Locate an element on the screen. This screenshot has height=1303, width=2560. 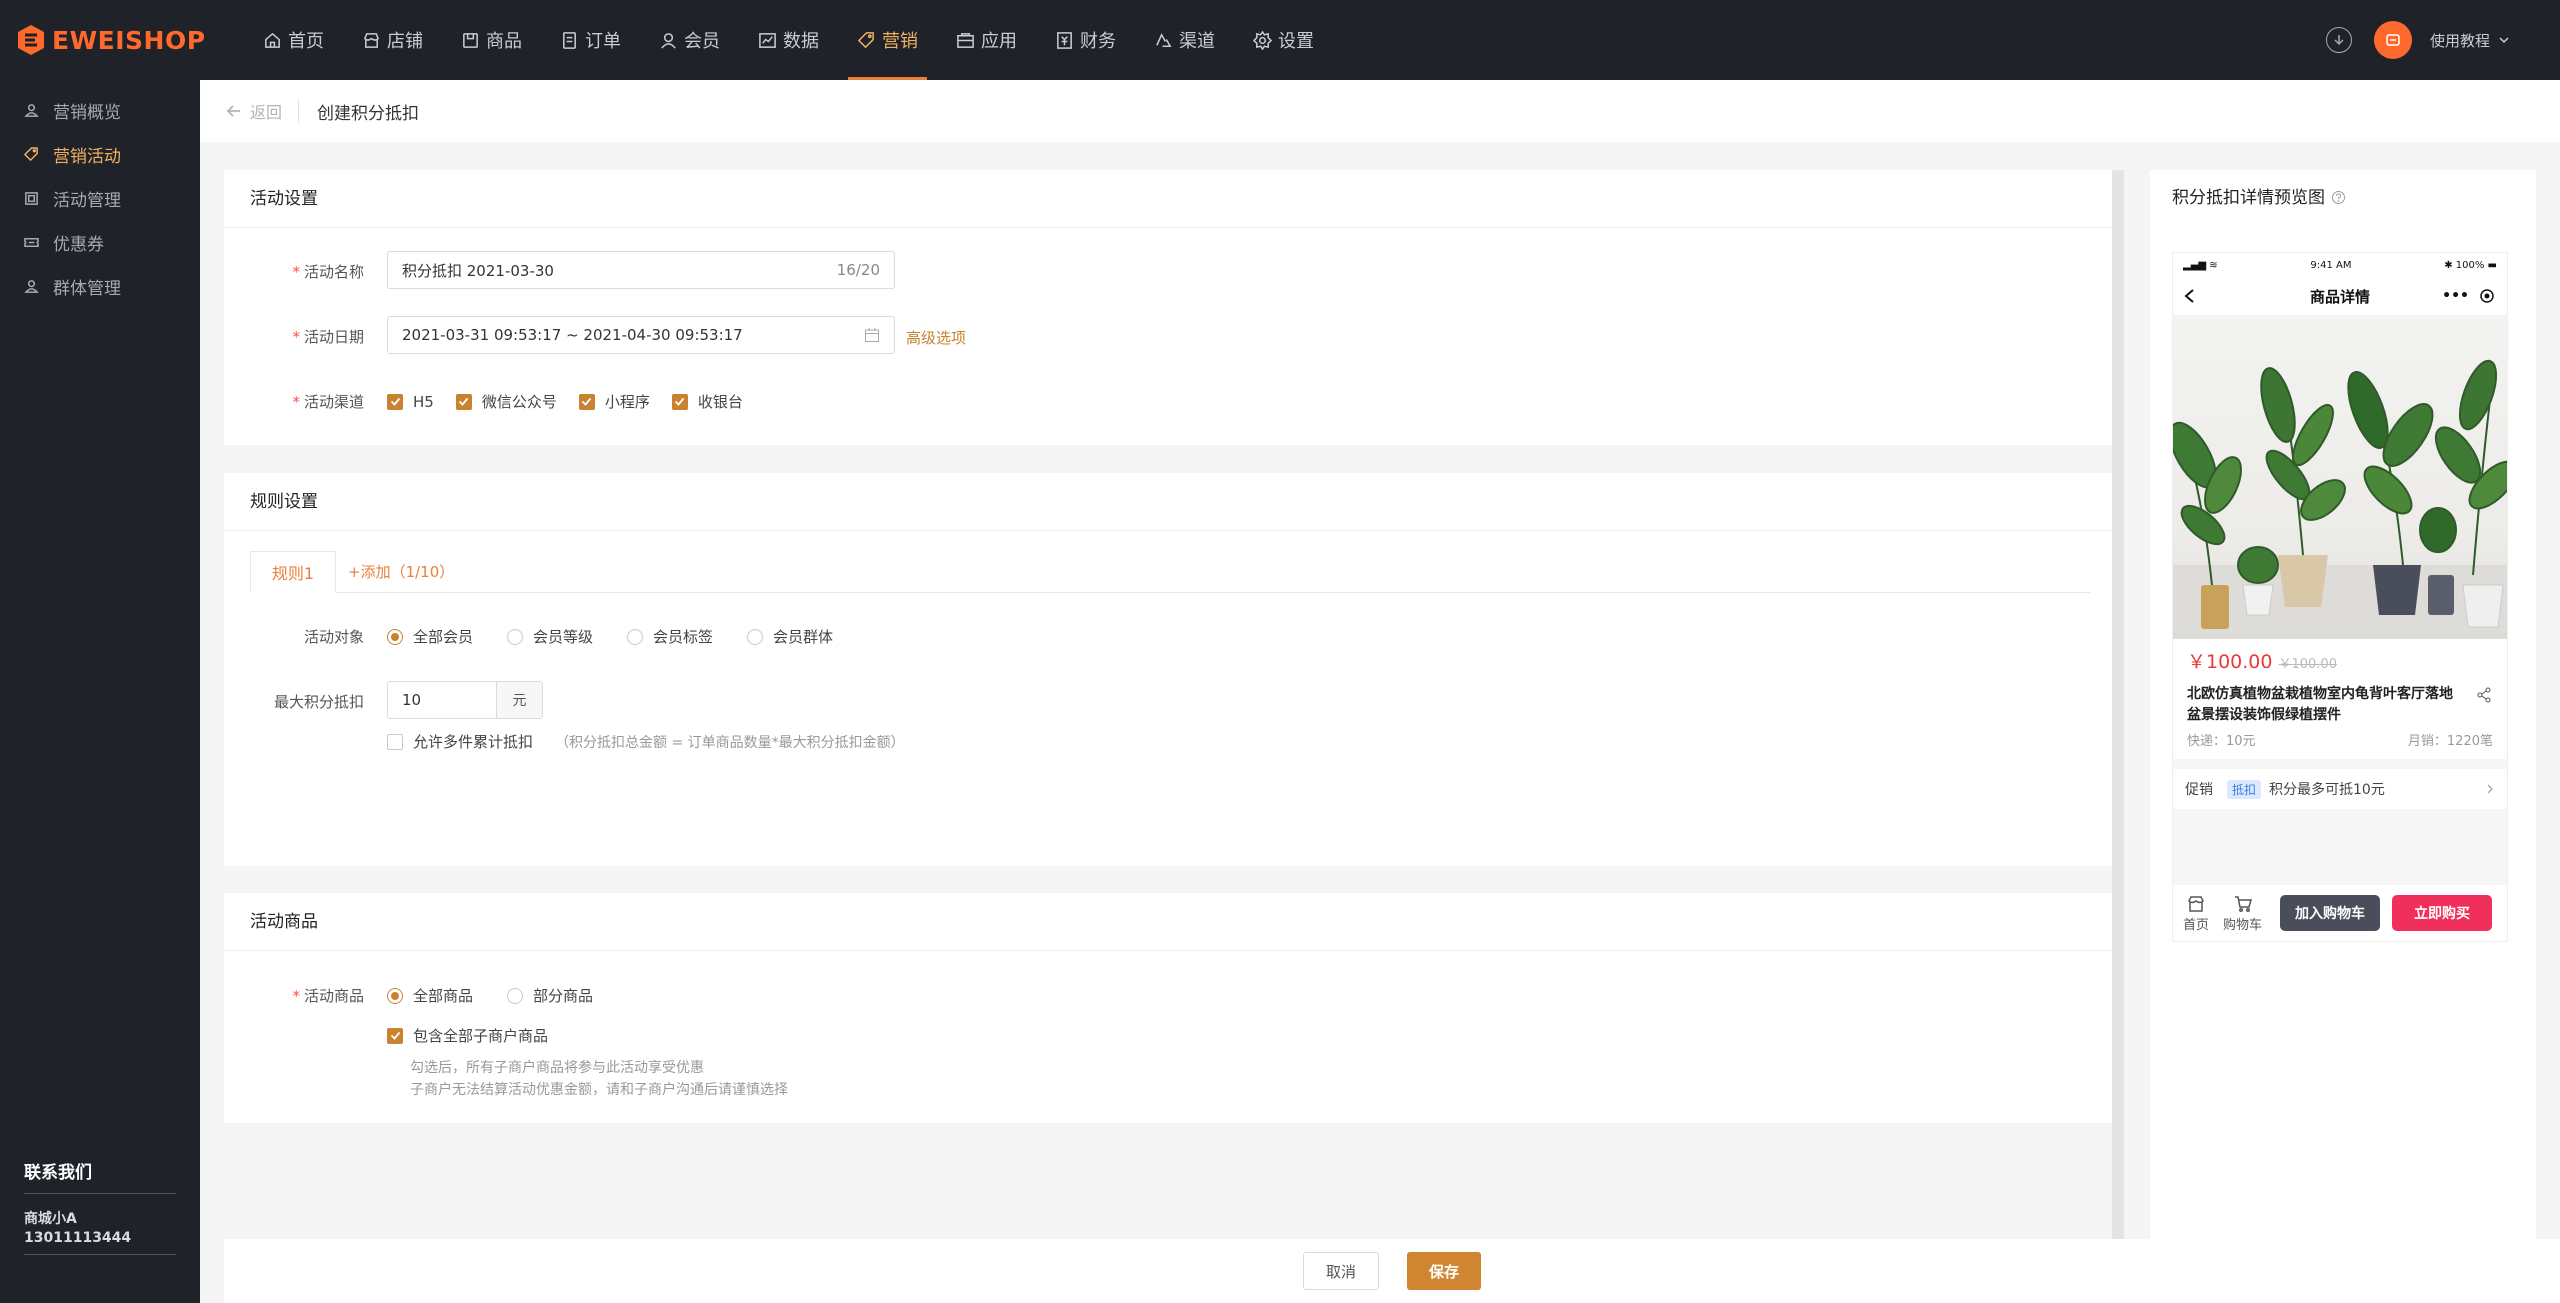
rule-tabs: 规则1 +添加（1/10） is located at coordinates (1170, 572).